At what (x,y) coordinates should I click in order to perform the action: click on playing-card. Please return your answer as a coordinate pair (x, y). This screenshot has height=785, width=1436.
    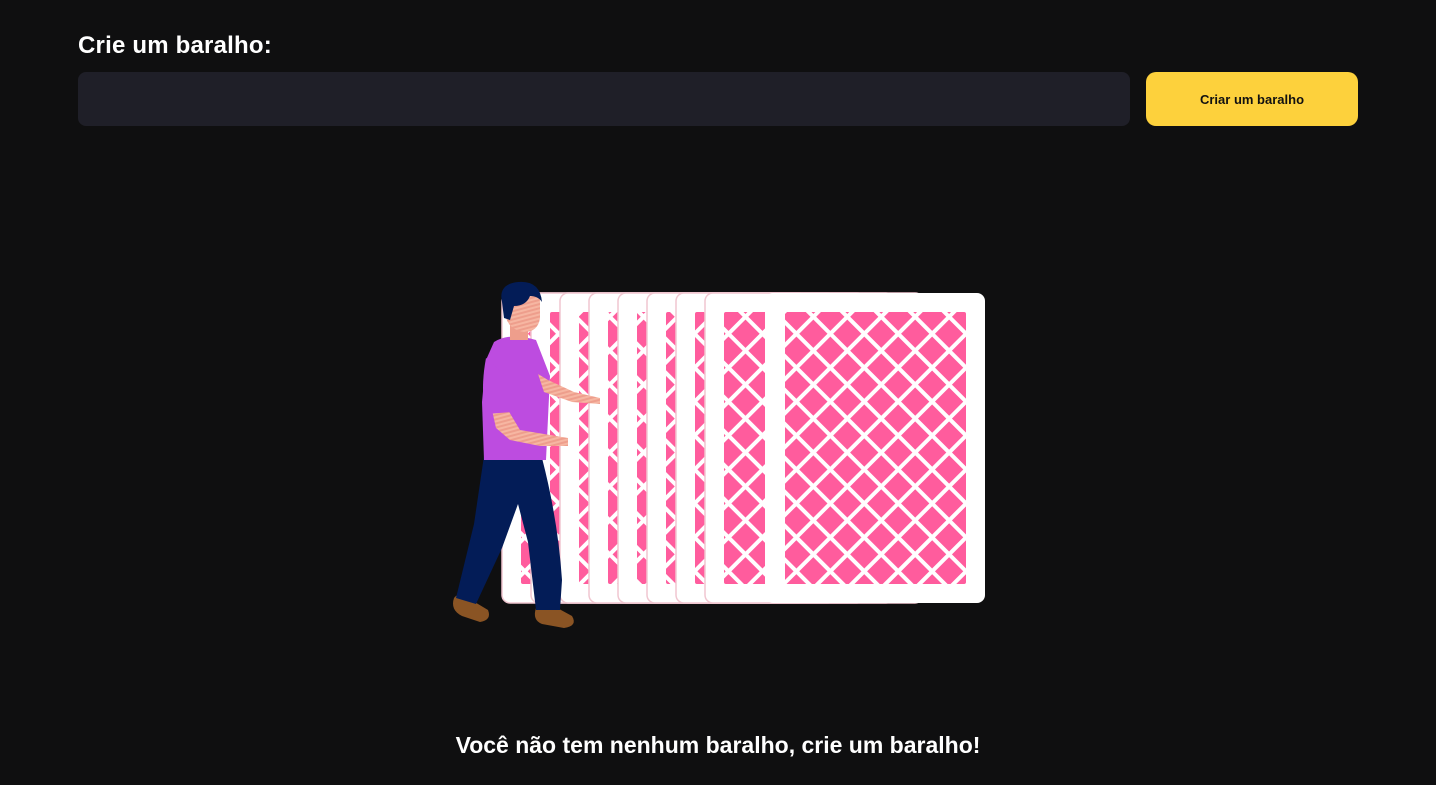
    Looking at the image, I should click on (875, 448).